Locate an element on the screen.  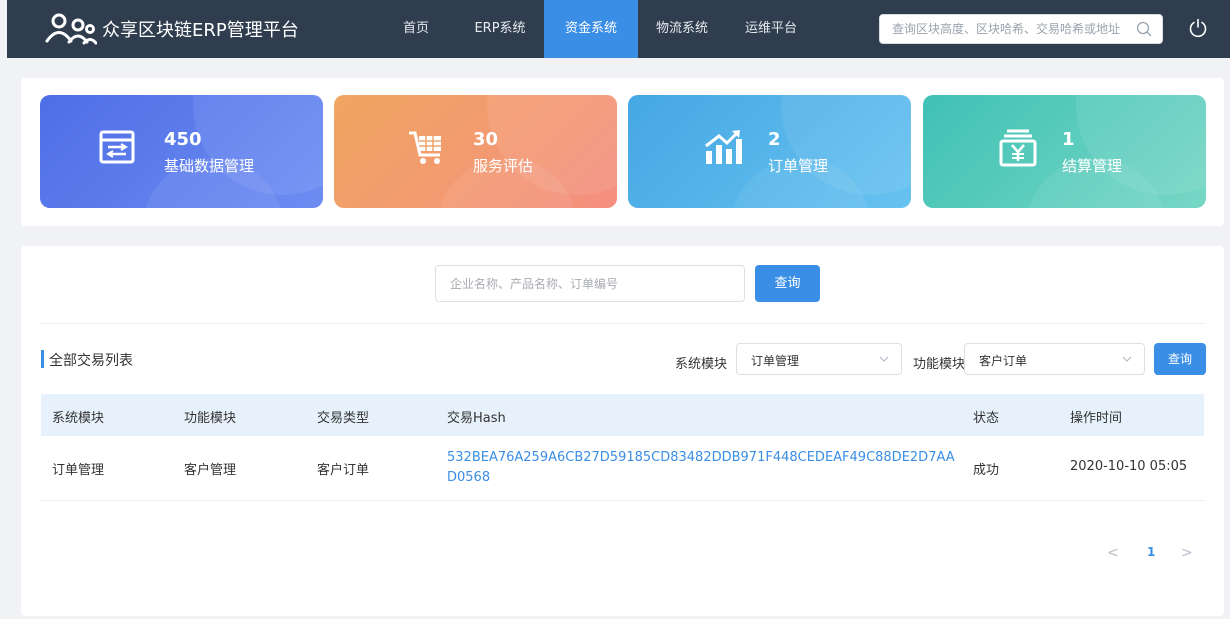
search-box is located at coordinates (590, 283).